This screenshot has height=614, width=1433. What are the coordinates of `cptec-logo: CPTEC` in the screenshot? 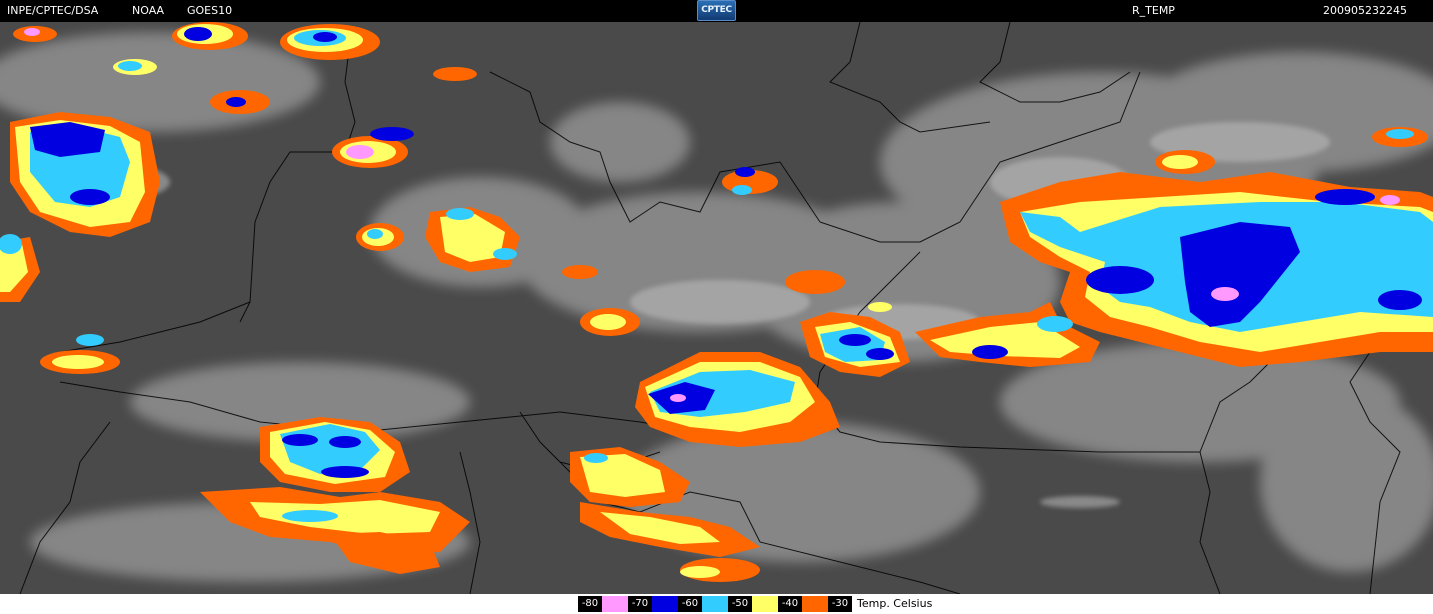 It's located at (716, 10).